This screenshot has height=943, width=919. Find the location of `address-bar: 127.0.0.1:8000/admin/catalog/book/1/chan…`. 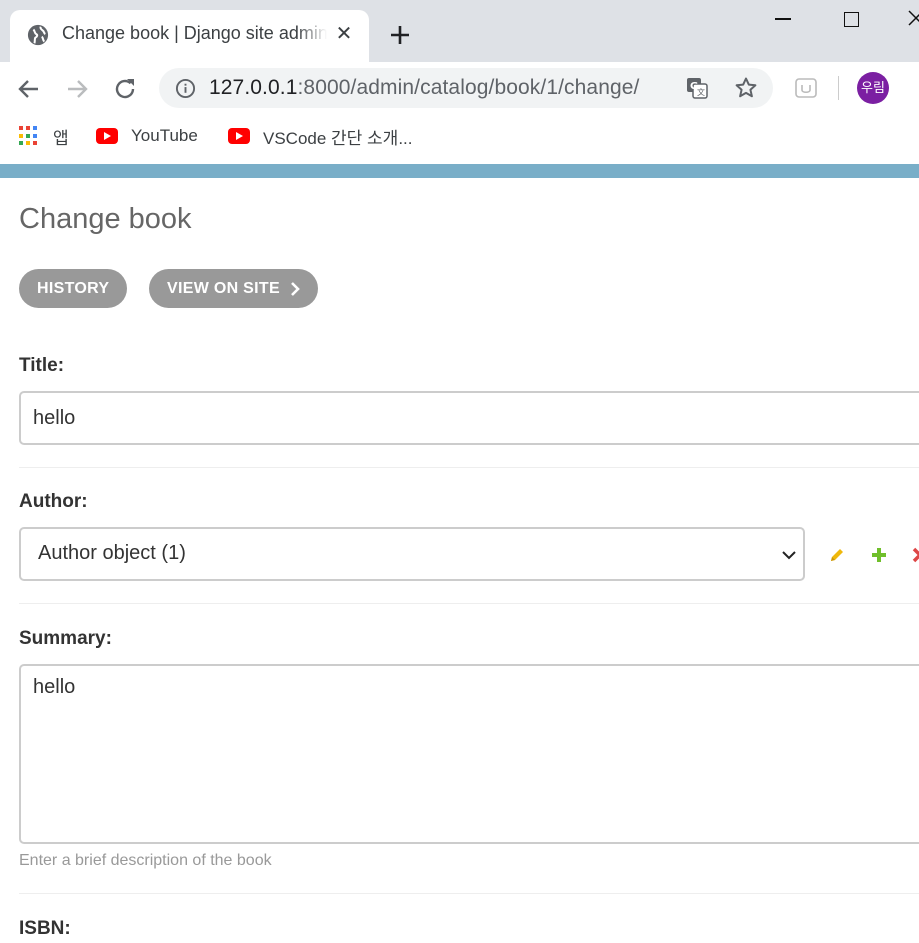

address-bar: 127.0.0.1:8000/admin/catalog/book/1/chan… is located at coordinates (466, 88).